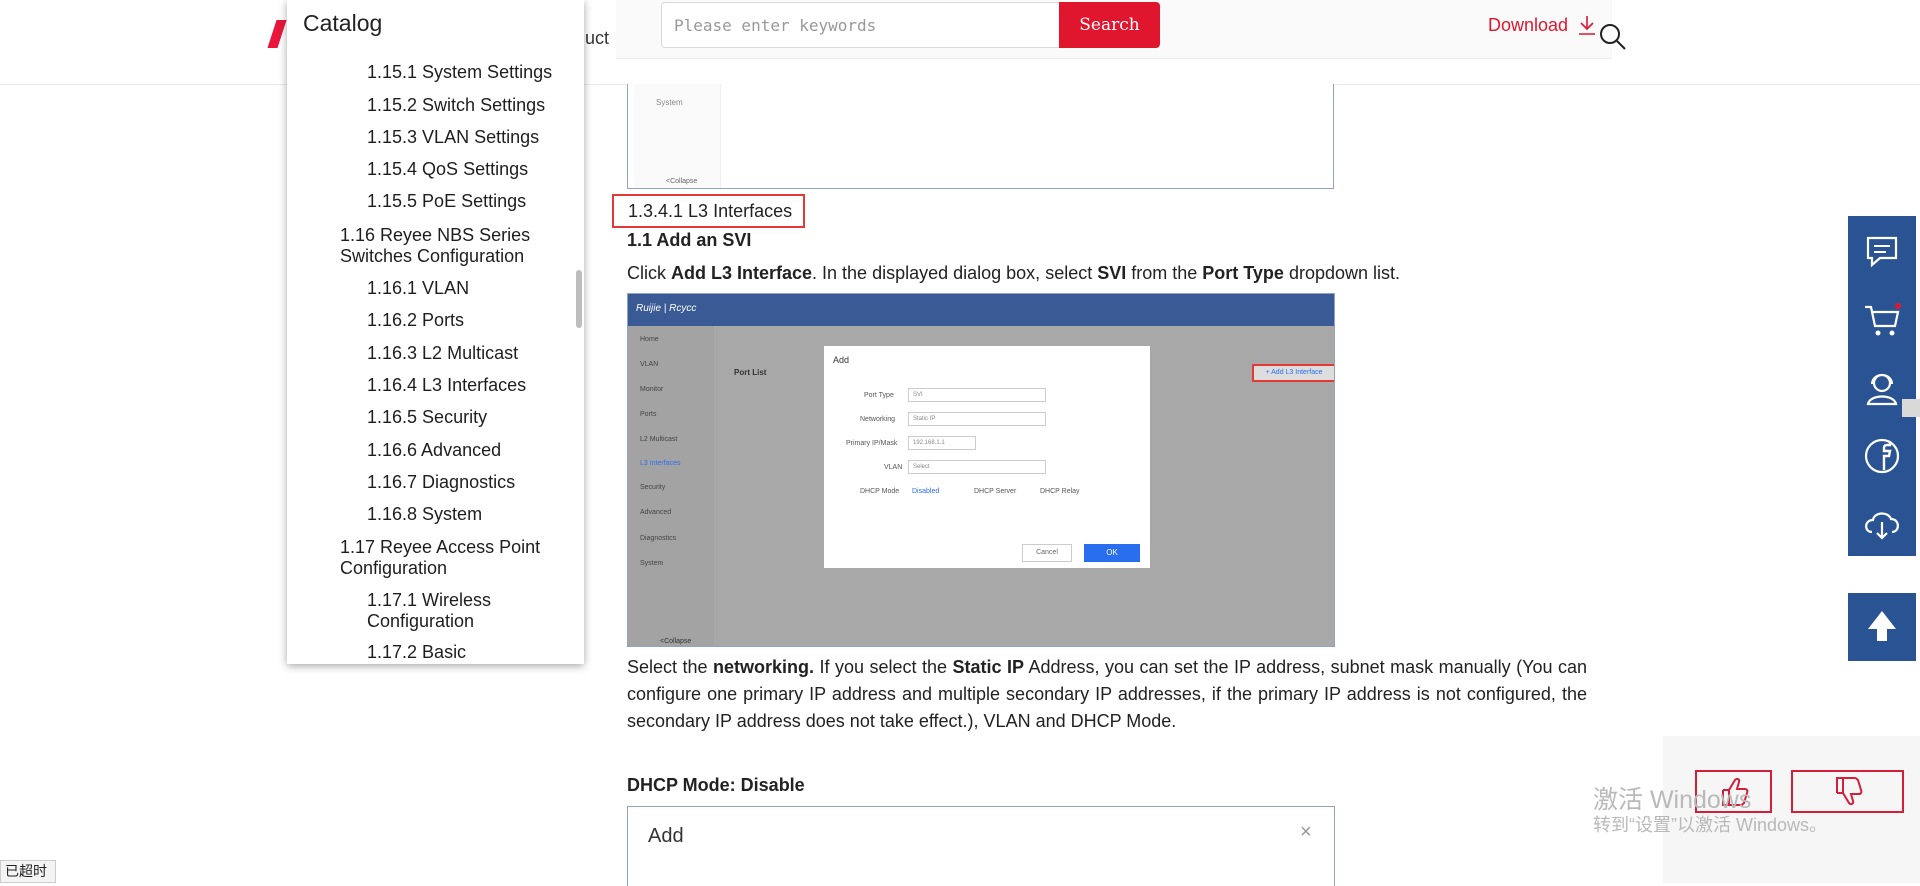 Image resolution: width=1920 pixels, height=886 pixels. I want to click on floating-toolbar, so click(1882, 386).